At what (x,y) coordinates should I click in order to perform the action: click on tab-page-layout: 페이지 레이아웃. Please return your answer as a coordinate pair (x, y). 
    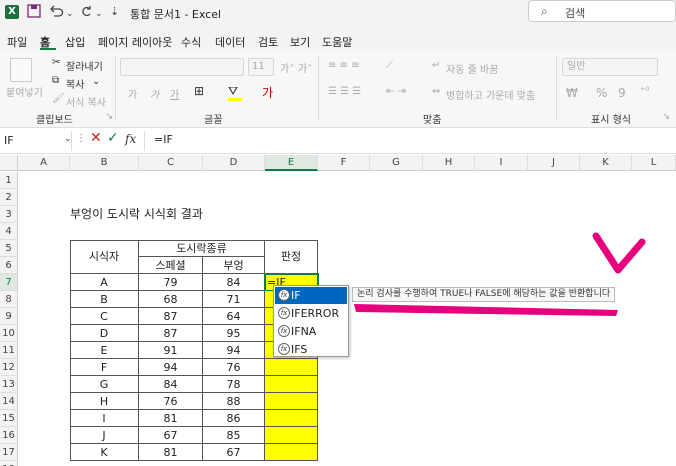
    Looking at the image, I should click on (135, 42).